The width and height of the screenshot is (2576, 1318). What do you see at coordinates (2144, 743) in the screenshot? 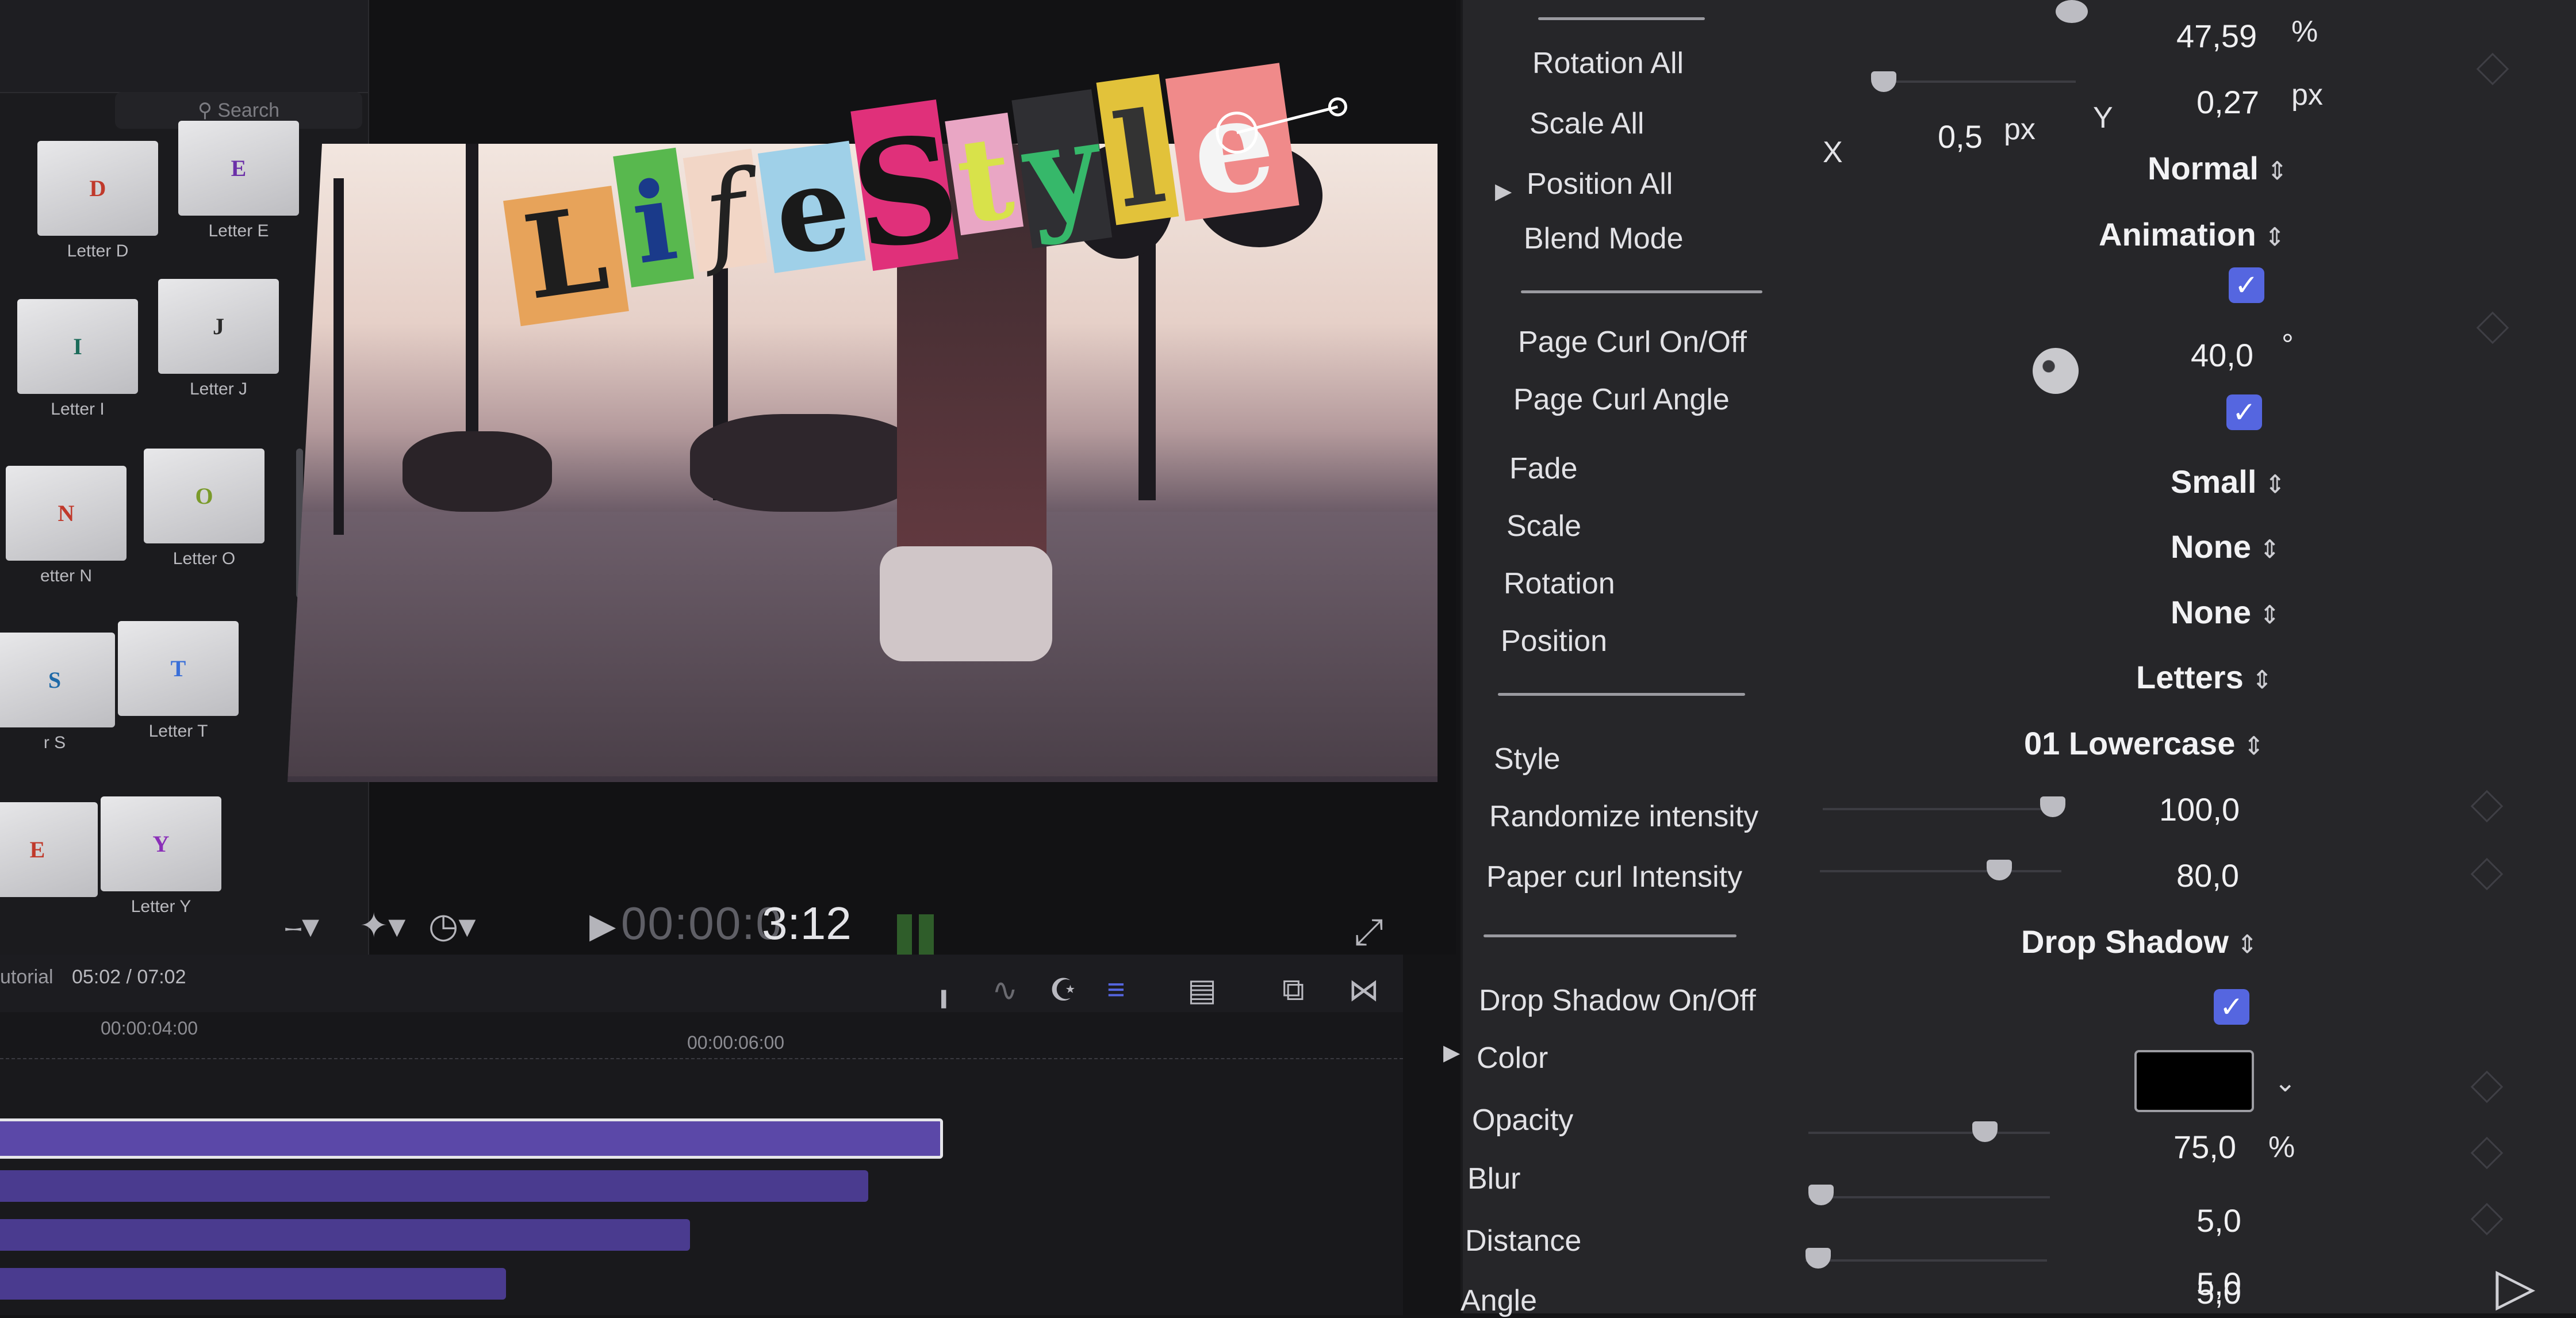
I see `style-popup: 01 Lowercase ⇕` at bounding box center [2144, 743].